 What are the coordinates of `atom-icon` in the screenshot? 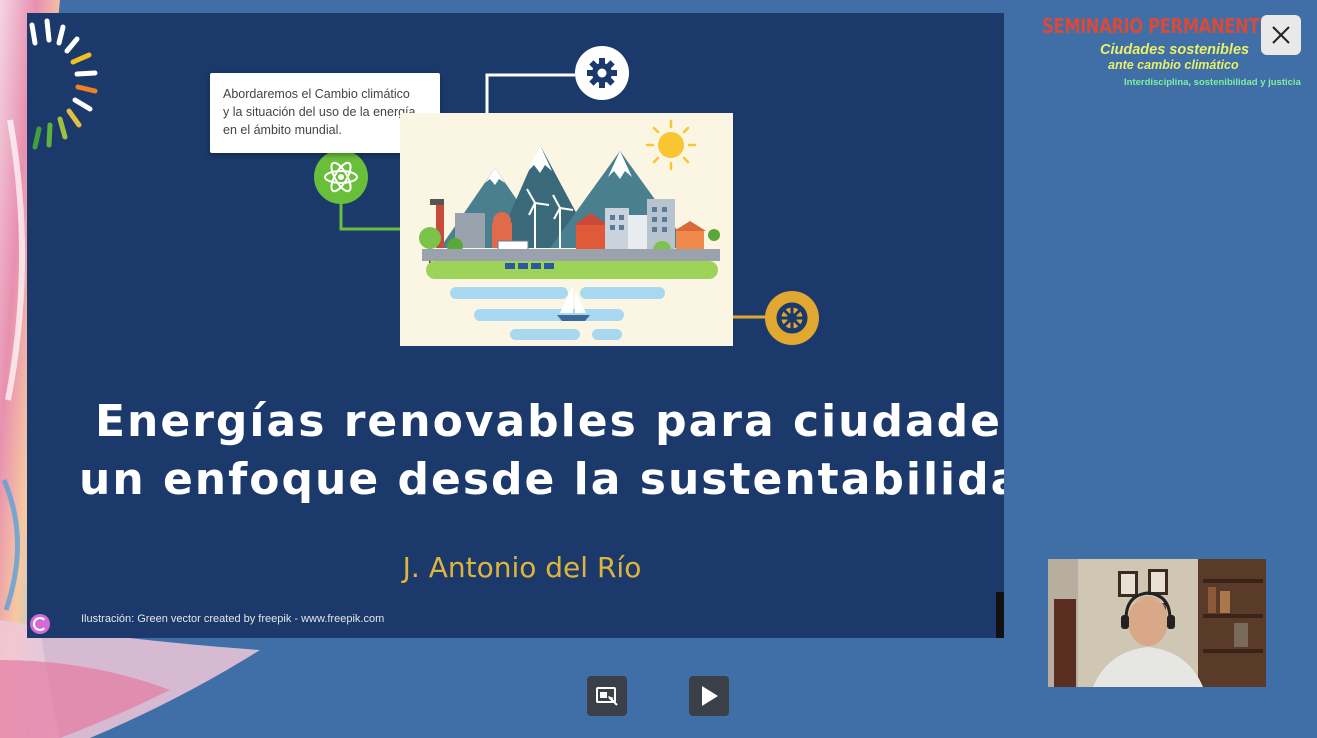 It's located at (341, 177).